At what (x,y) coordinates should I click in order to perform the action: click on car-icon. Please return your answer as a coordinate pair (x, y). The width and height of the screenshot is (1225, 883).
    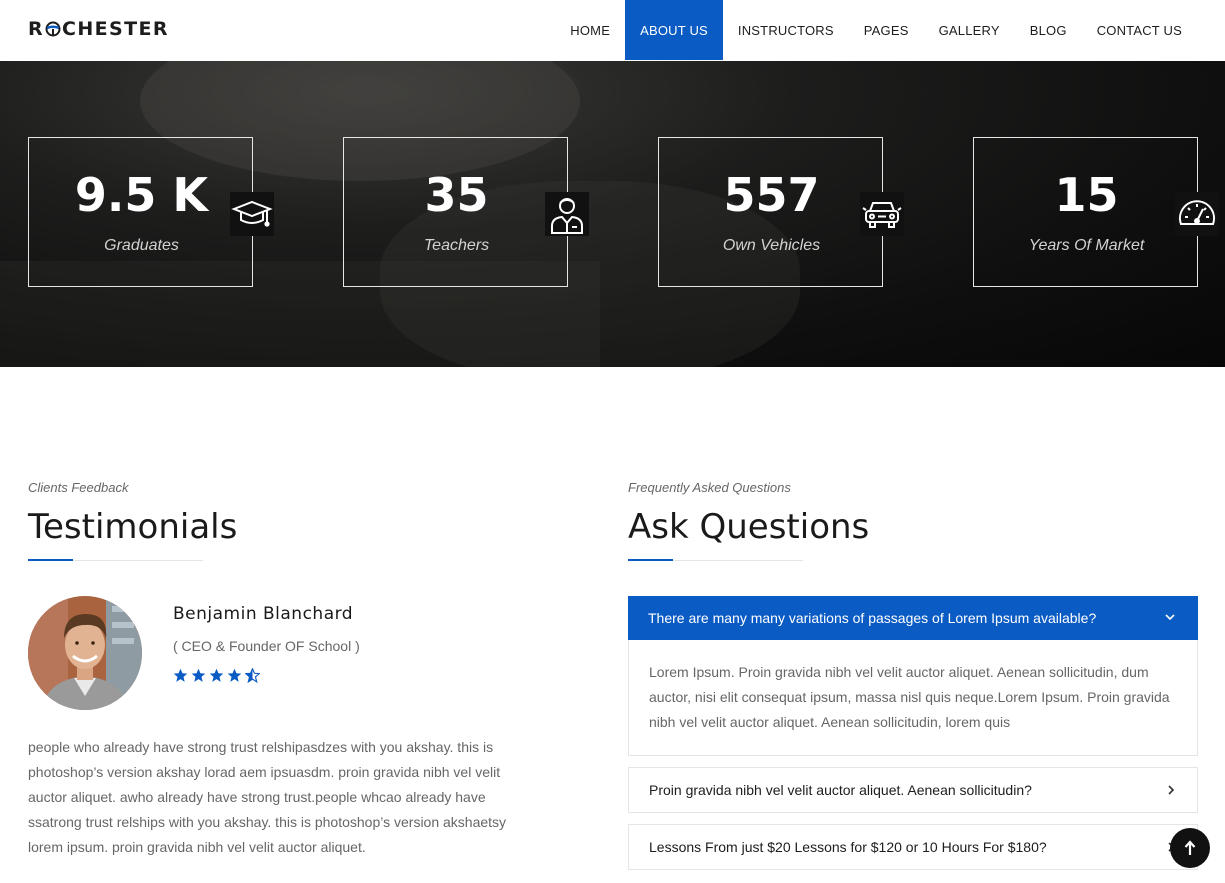
    Looking at the image, I should click on (882, 214).